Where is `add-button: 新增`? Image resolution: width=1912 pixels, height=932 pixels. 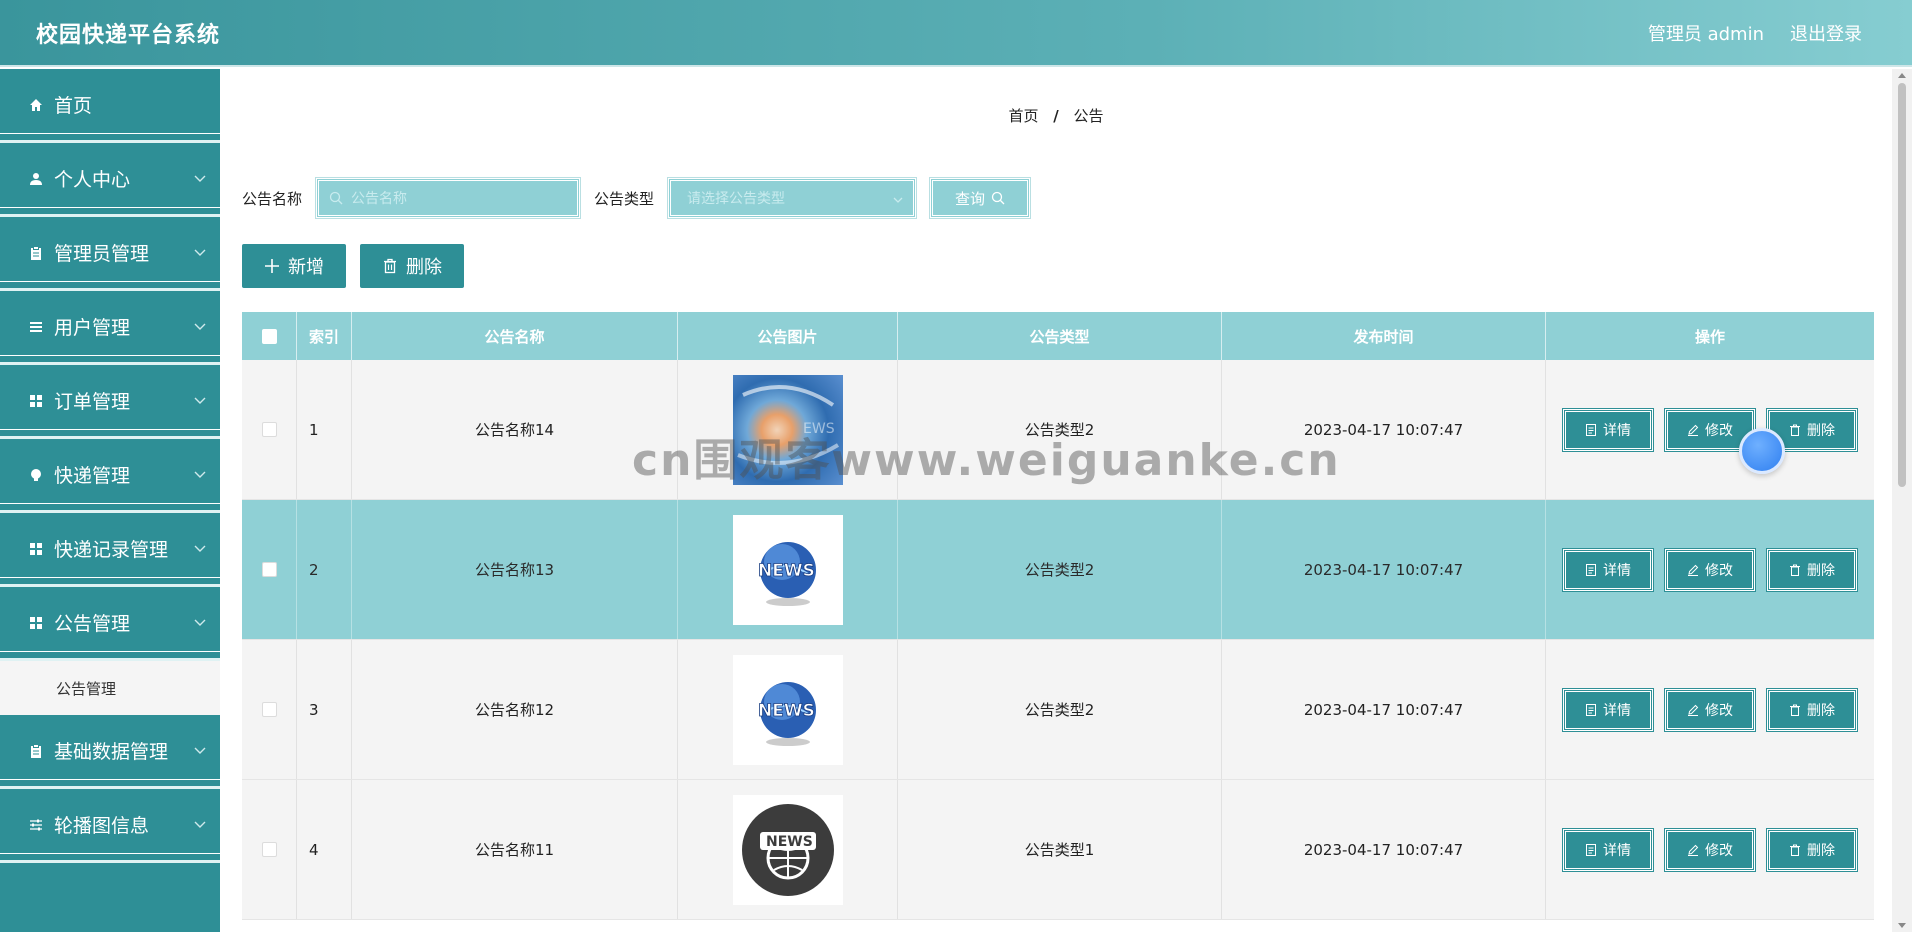
add-button: 新增 is located at coordinates (294, 266).